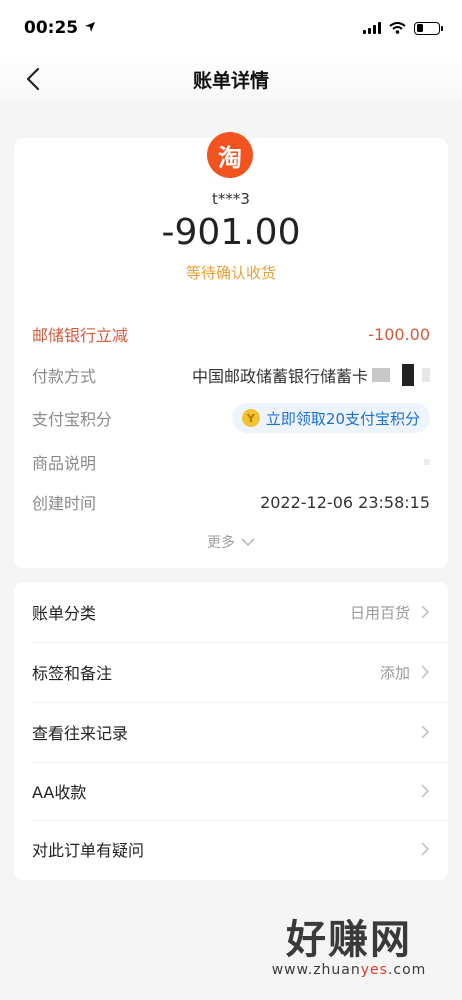 Image resolution: width=462 pixels, height=1000 pixels. Describe the element at coordinates (231, 334) in the screenshot. I see `discount-row: 邮储银行立减 -100.00` at that location.